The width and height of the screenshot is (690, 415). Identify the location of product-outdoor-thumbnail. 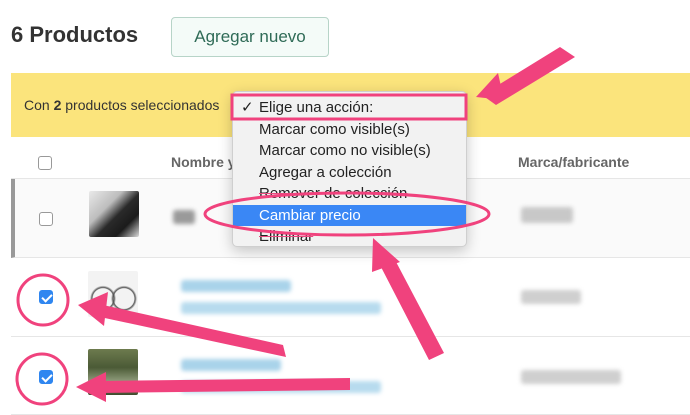
(113, 372).